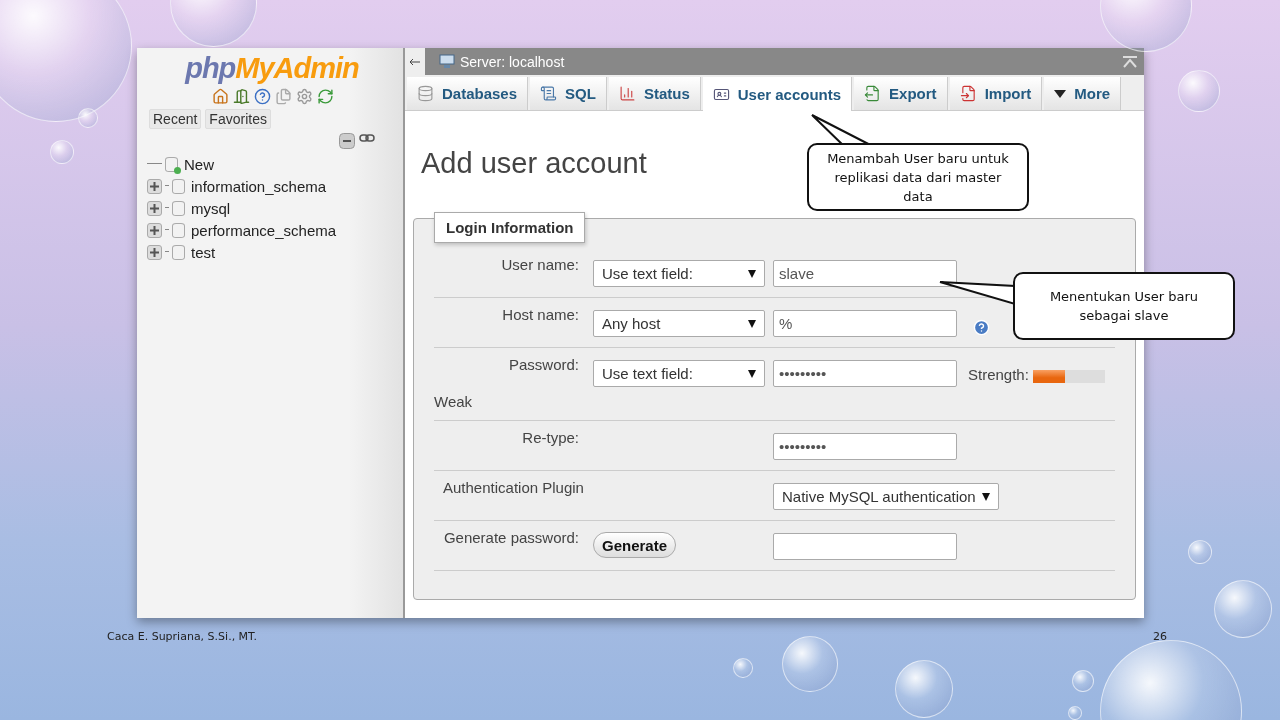  What do you see at coordinates (886, 496) in the screenshot?
I see `dropdown: Native MySQL authentication` at bounding box center [886, 496].